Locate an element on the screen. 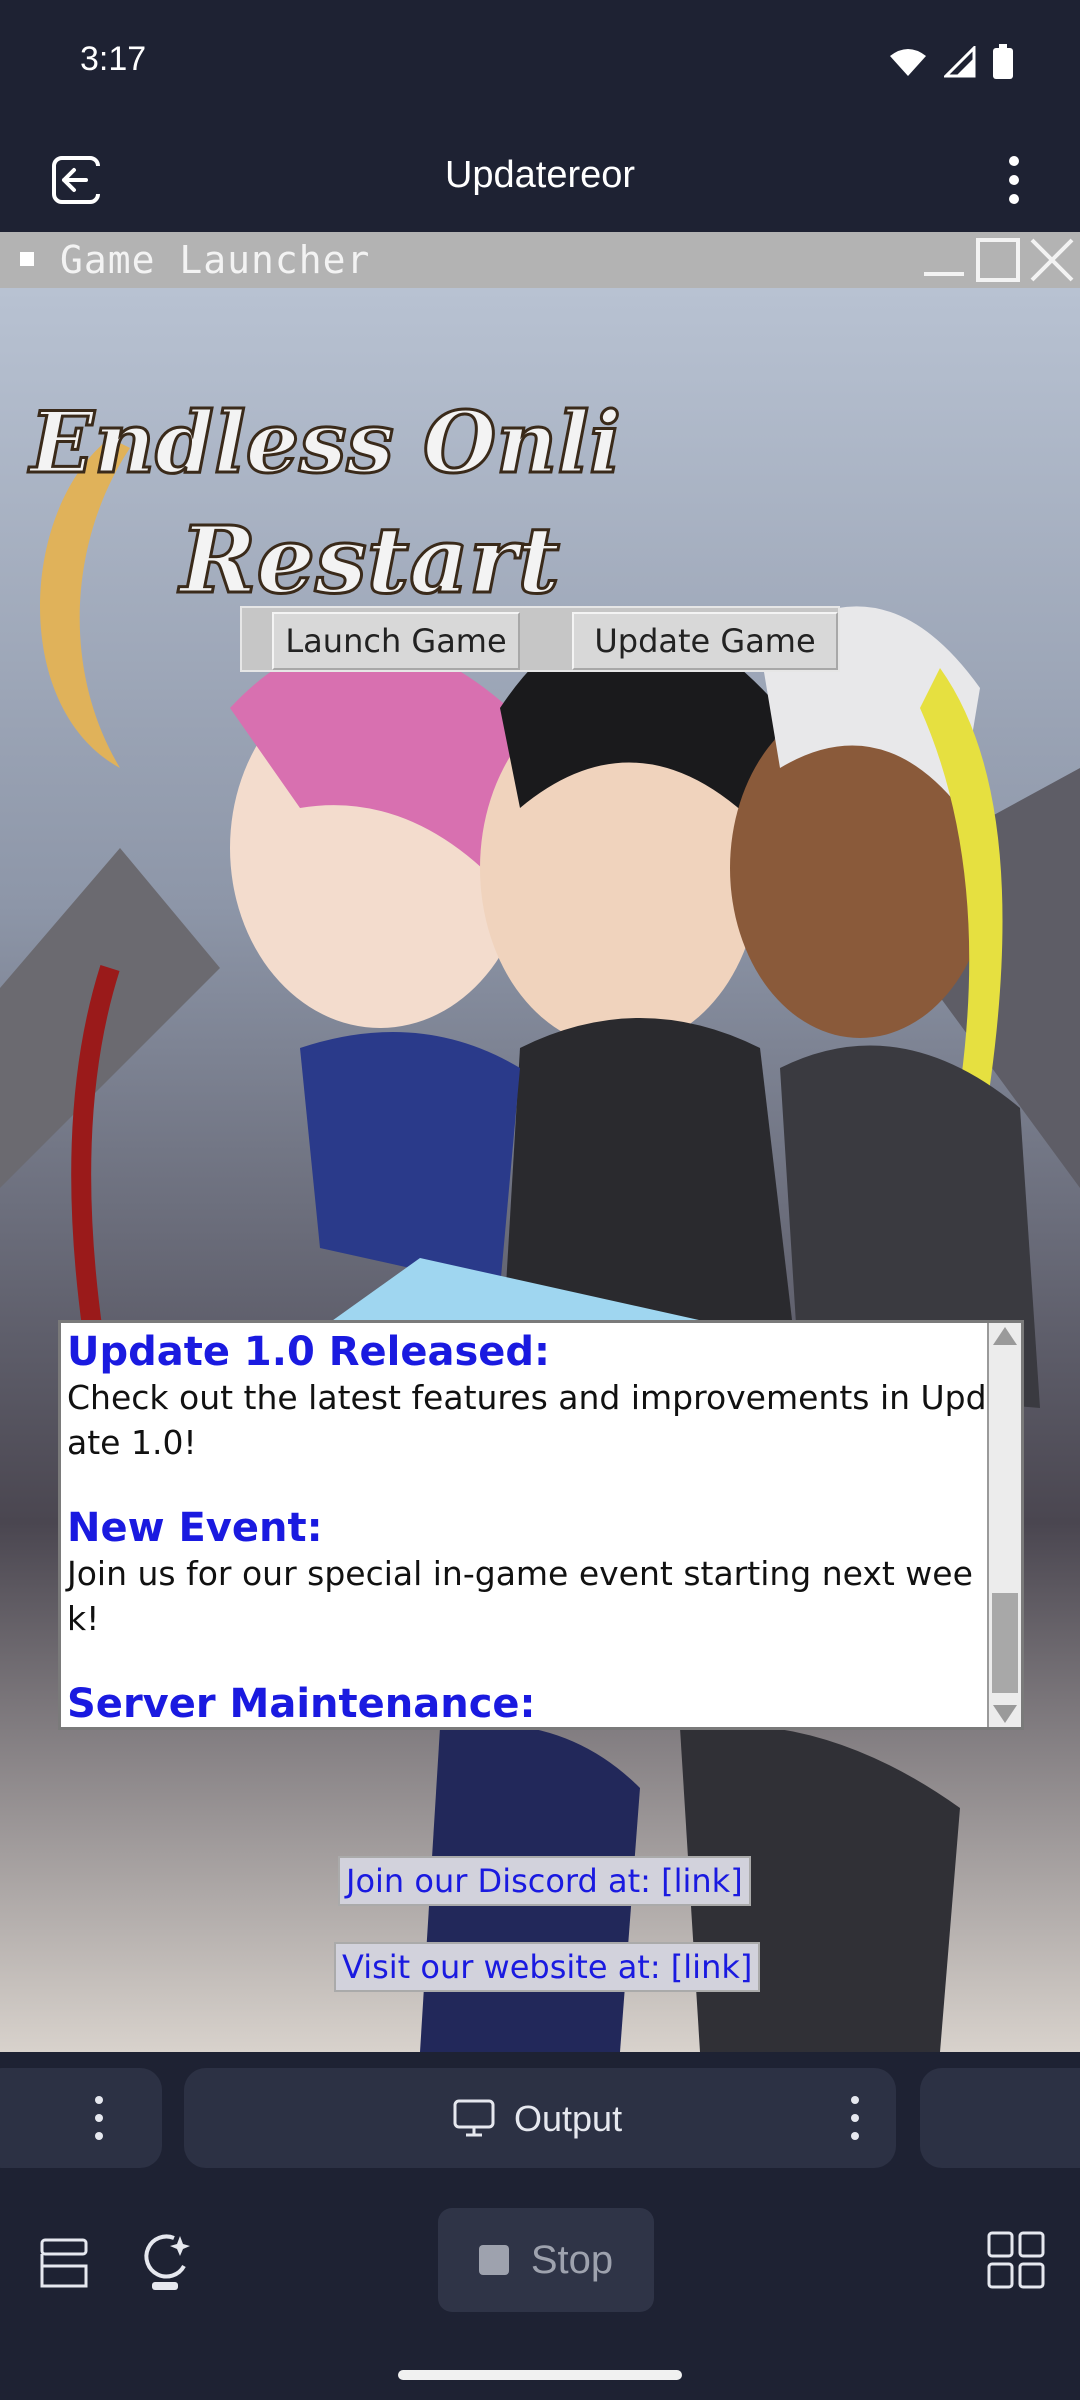 The image size is (1080, 2400). tab-output-label: Output is located at coordinates (568, 2118).